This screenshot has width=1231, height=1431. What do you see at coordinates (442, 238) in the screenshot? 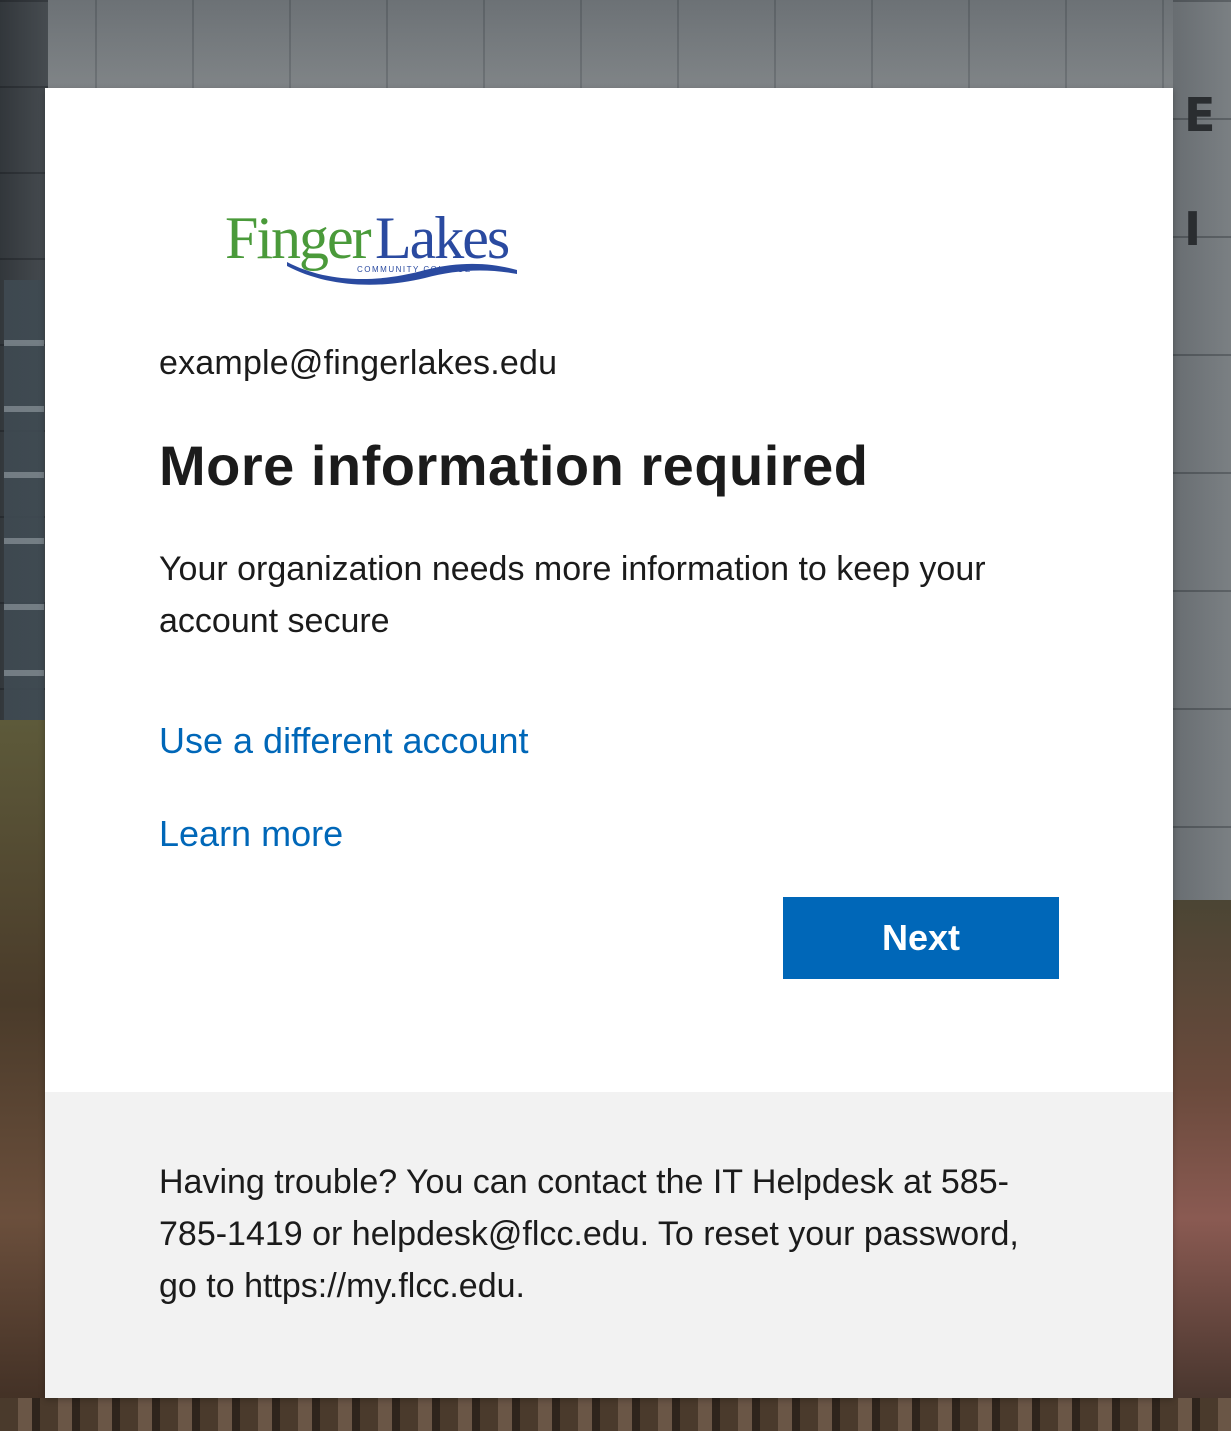
I see `logo-text-lakes: Lakes` at bounding box center [442, 238].